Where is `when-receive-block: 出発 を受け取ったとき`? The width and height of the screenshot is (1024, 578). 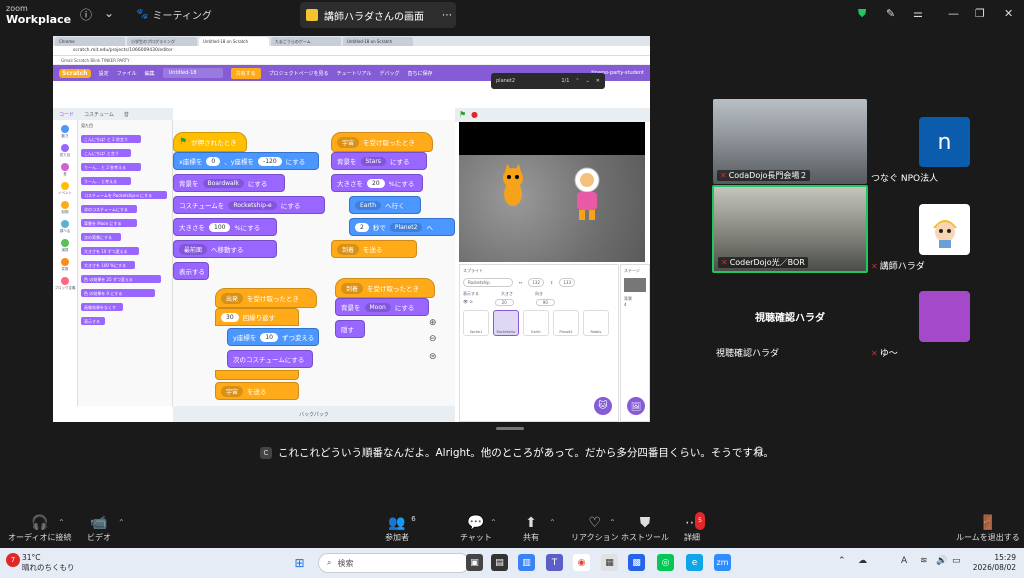
when-receive-block: 出発 を受け取ったとき is located at coordinates (266, 298).